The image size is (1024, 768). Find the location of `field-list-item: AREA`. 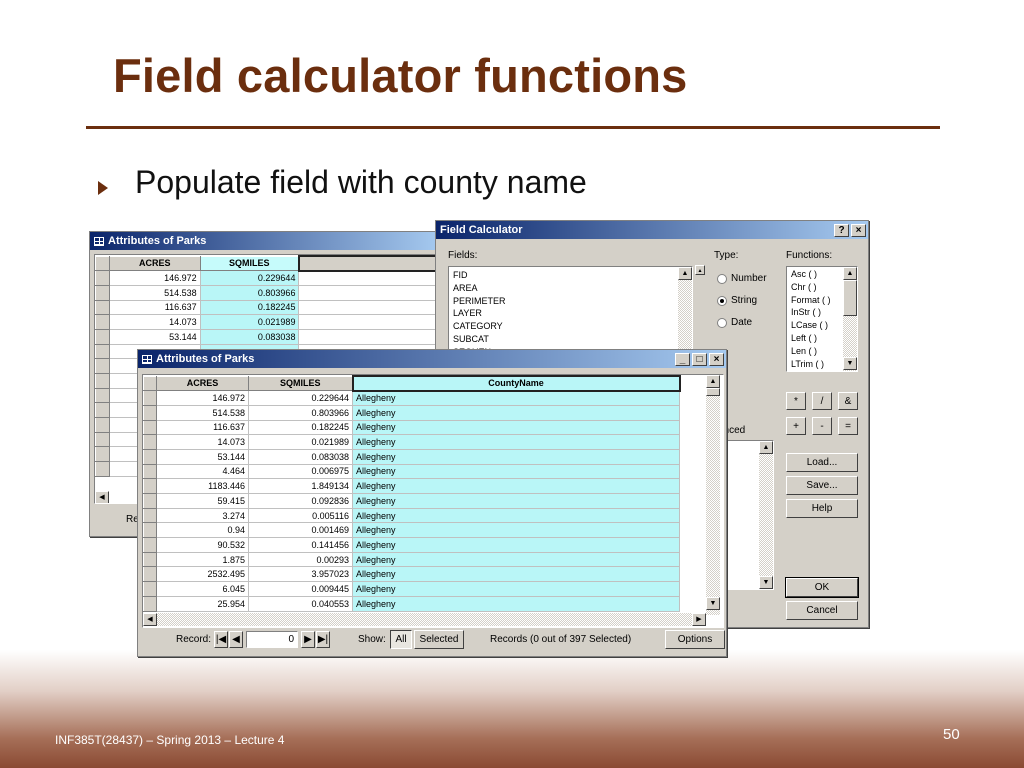

field-list-item: AREA is located at coordinates (570, 288).